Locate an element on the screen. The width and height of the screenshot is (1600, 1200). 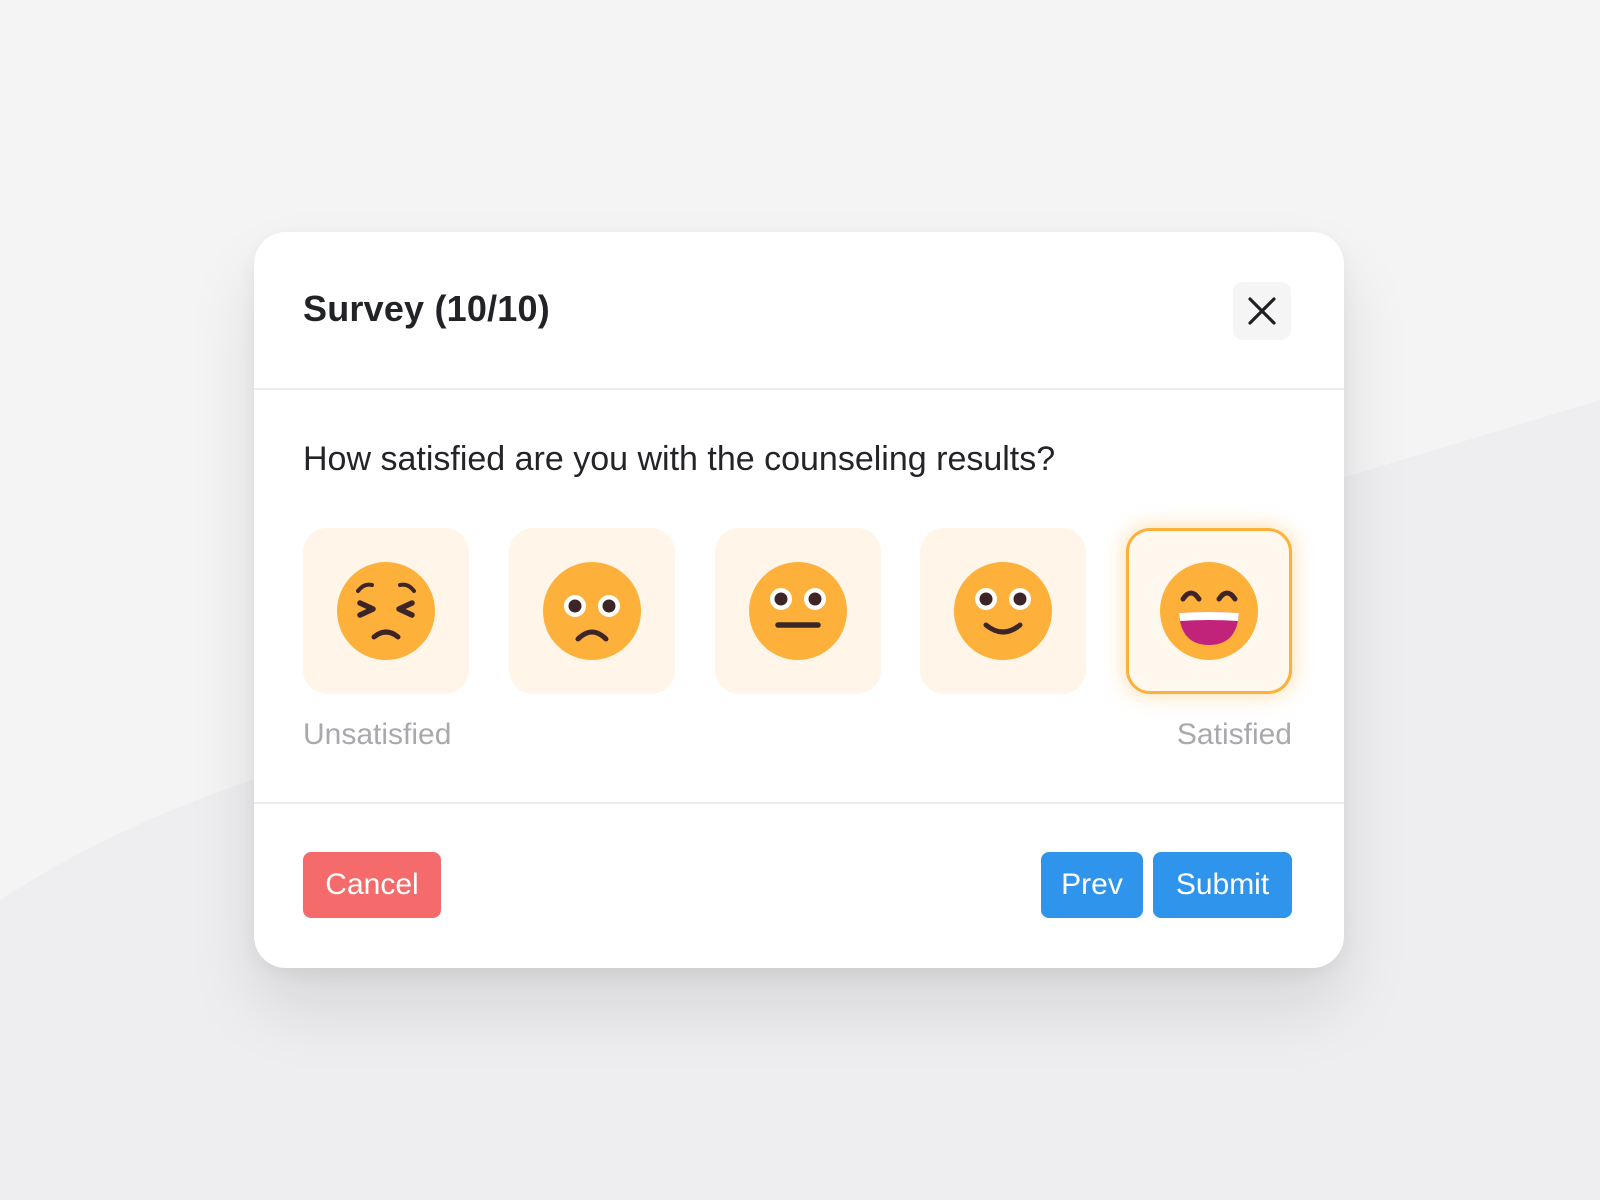
modal-title: Survey (10/10) is located at coordinates (426, 308).